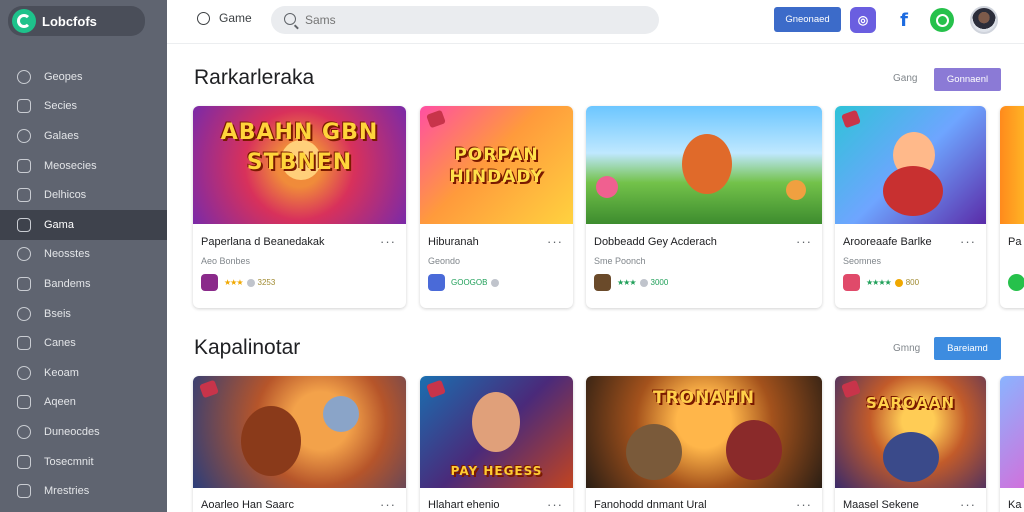 The image size is (1024, 512). I want to click on top-header: Game Gneonaed ◎ f, so click(595, 22).